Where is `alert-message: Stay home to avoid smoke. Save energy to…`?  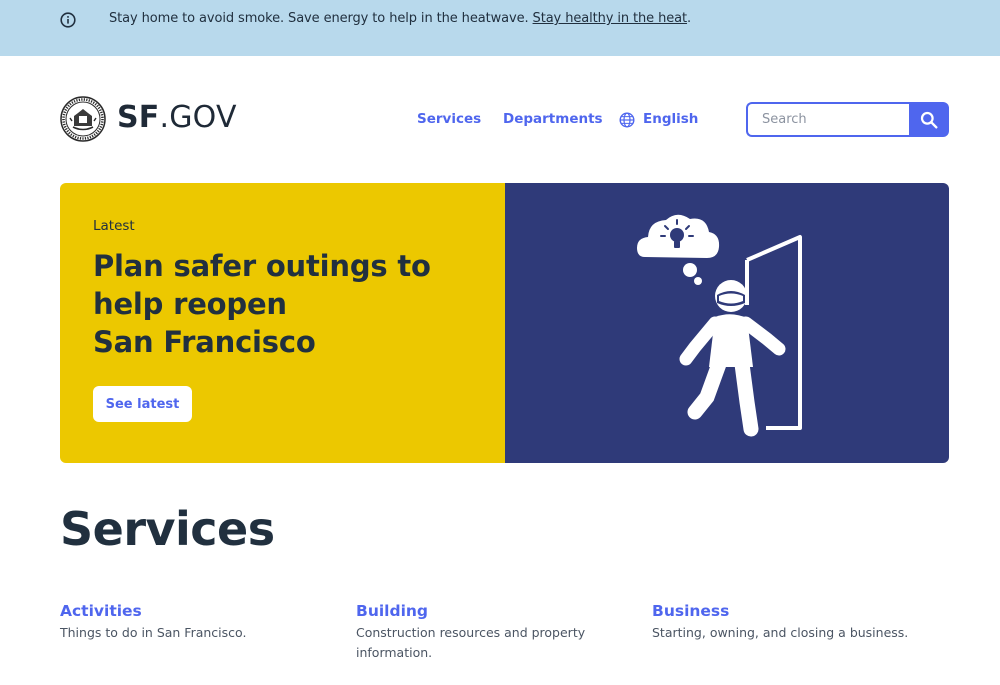 alert-message: Stay home to avoid smoke. Save energy to… is located at coordinates (400, 18).